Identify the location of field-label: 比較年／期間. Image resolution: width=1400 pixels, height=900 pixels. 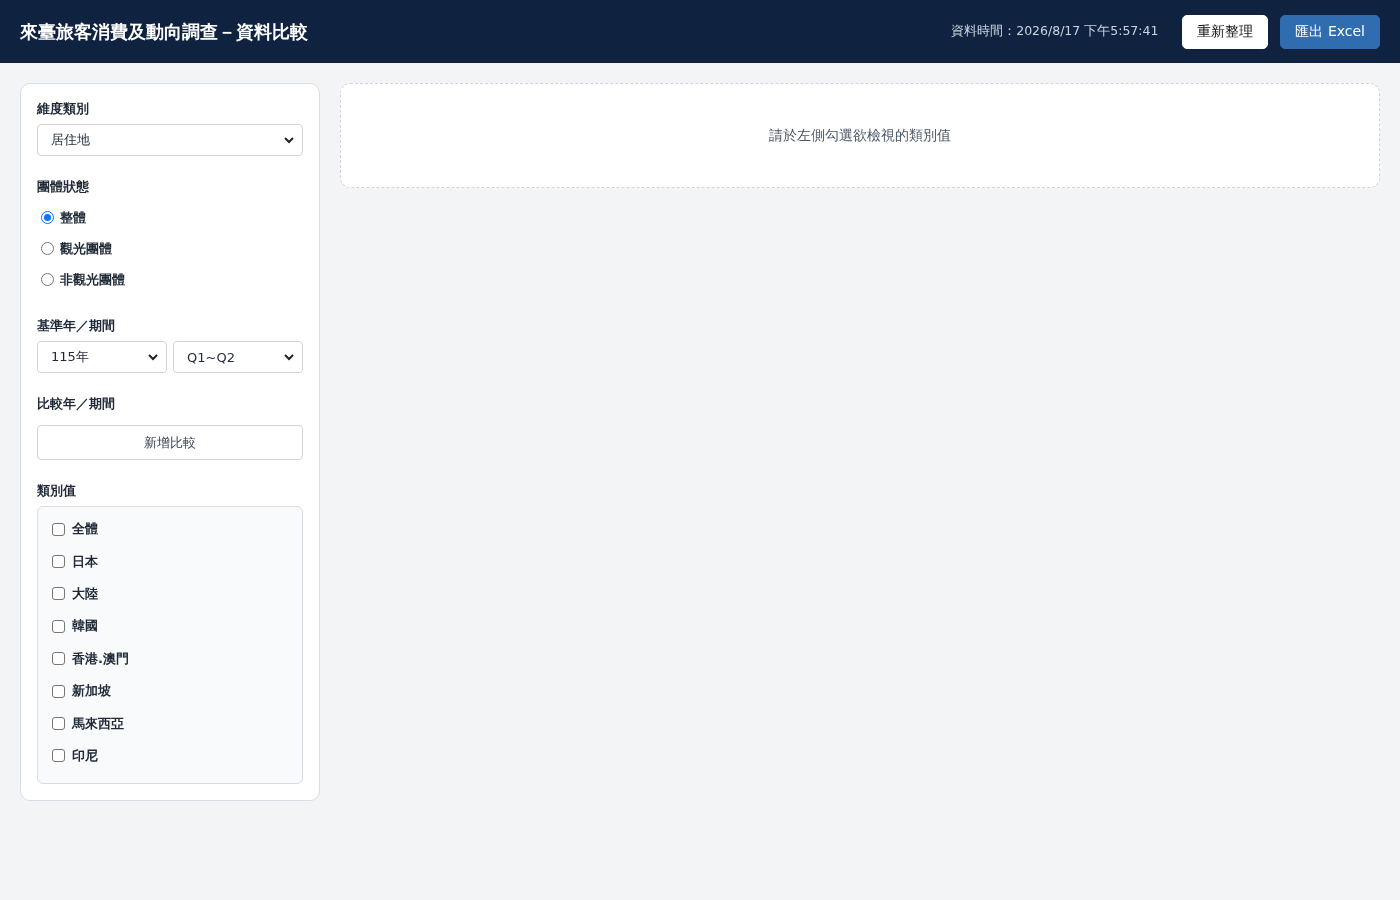
(76, 404).